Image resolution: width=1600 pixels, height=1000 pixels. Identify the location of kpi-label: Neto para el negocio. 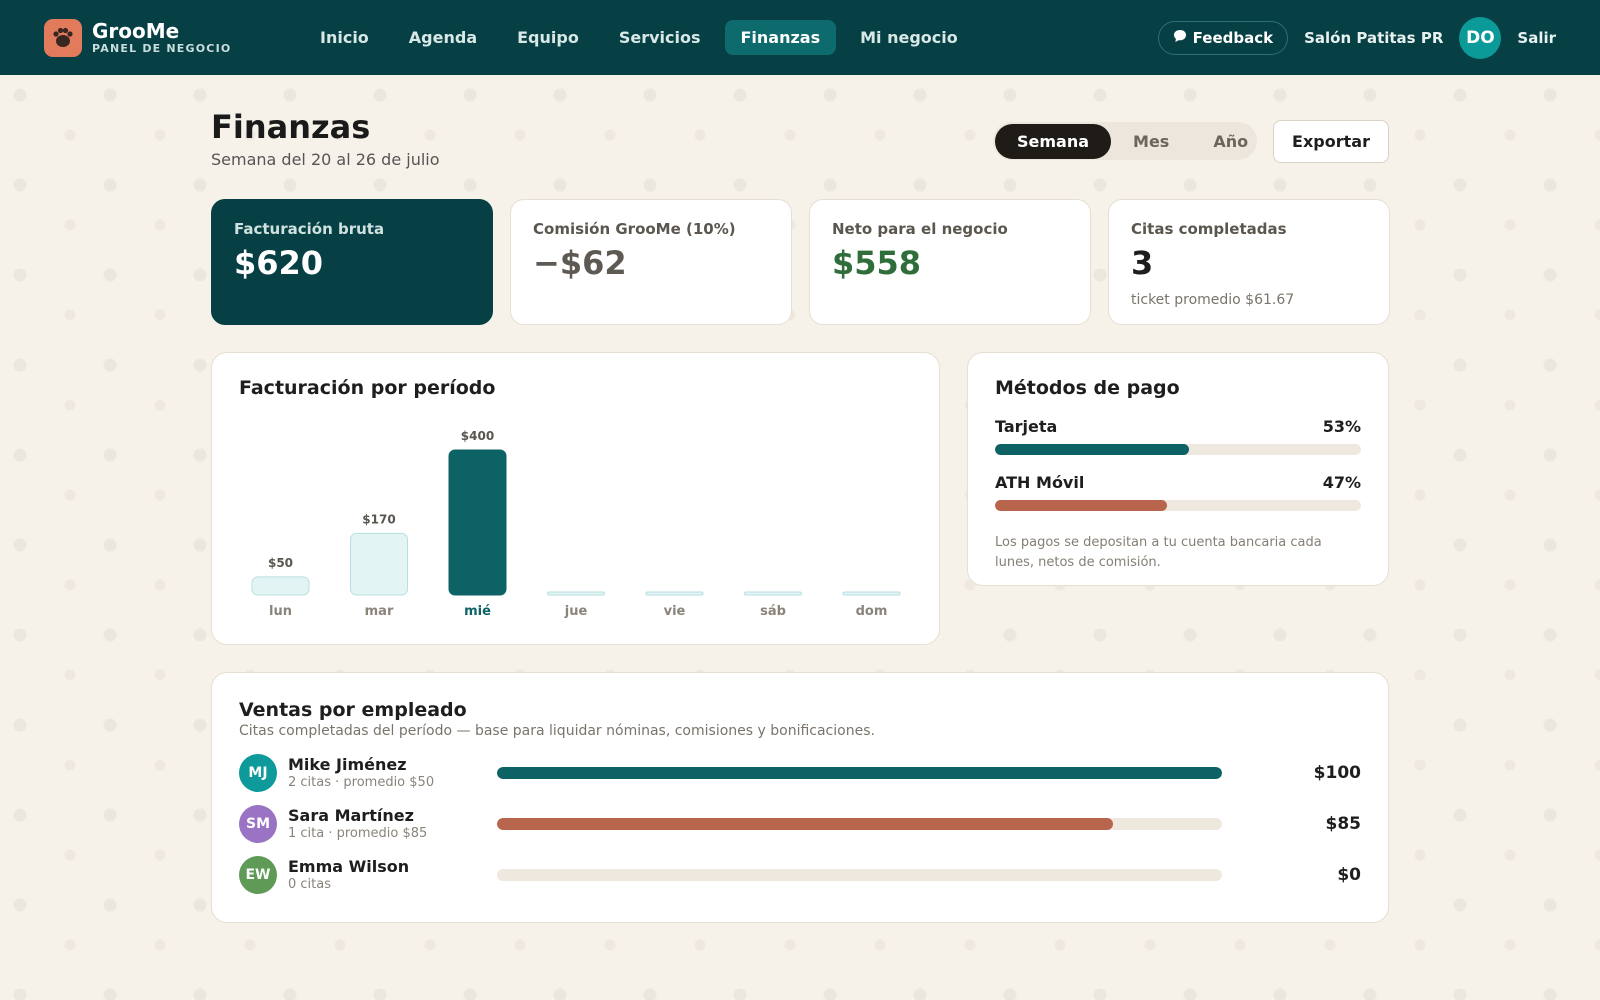
(920, 229).